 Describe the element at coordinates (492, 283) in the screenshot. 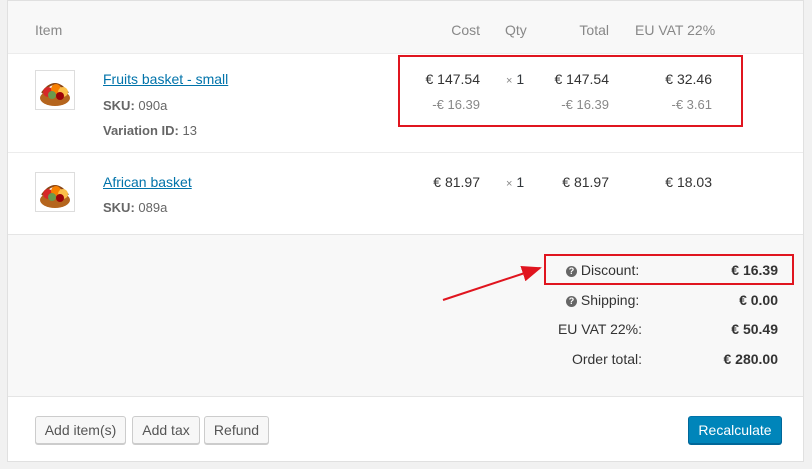

I see `annotation-arrow` at that location.